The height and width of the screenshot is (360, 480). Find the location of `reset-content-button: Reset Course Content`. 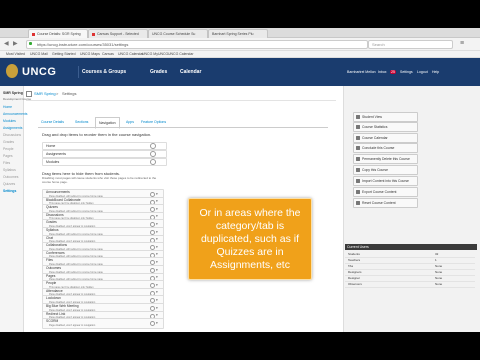

reset-content-button: Reset Course Content is located at coordinates (385, 203).